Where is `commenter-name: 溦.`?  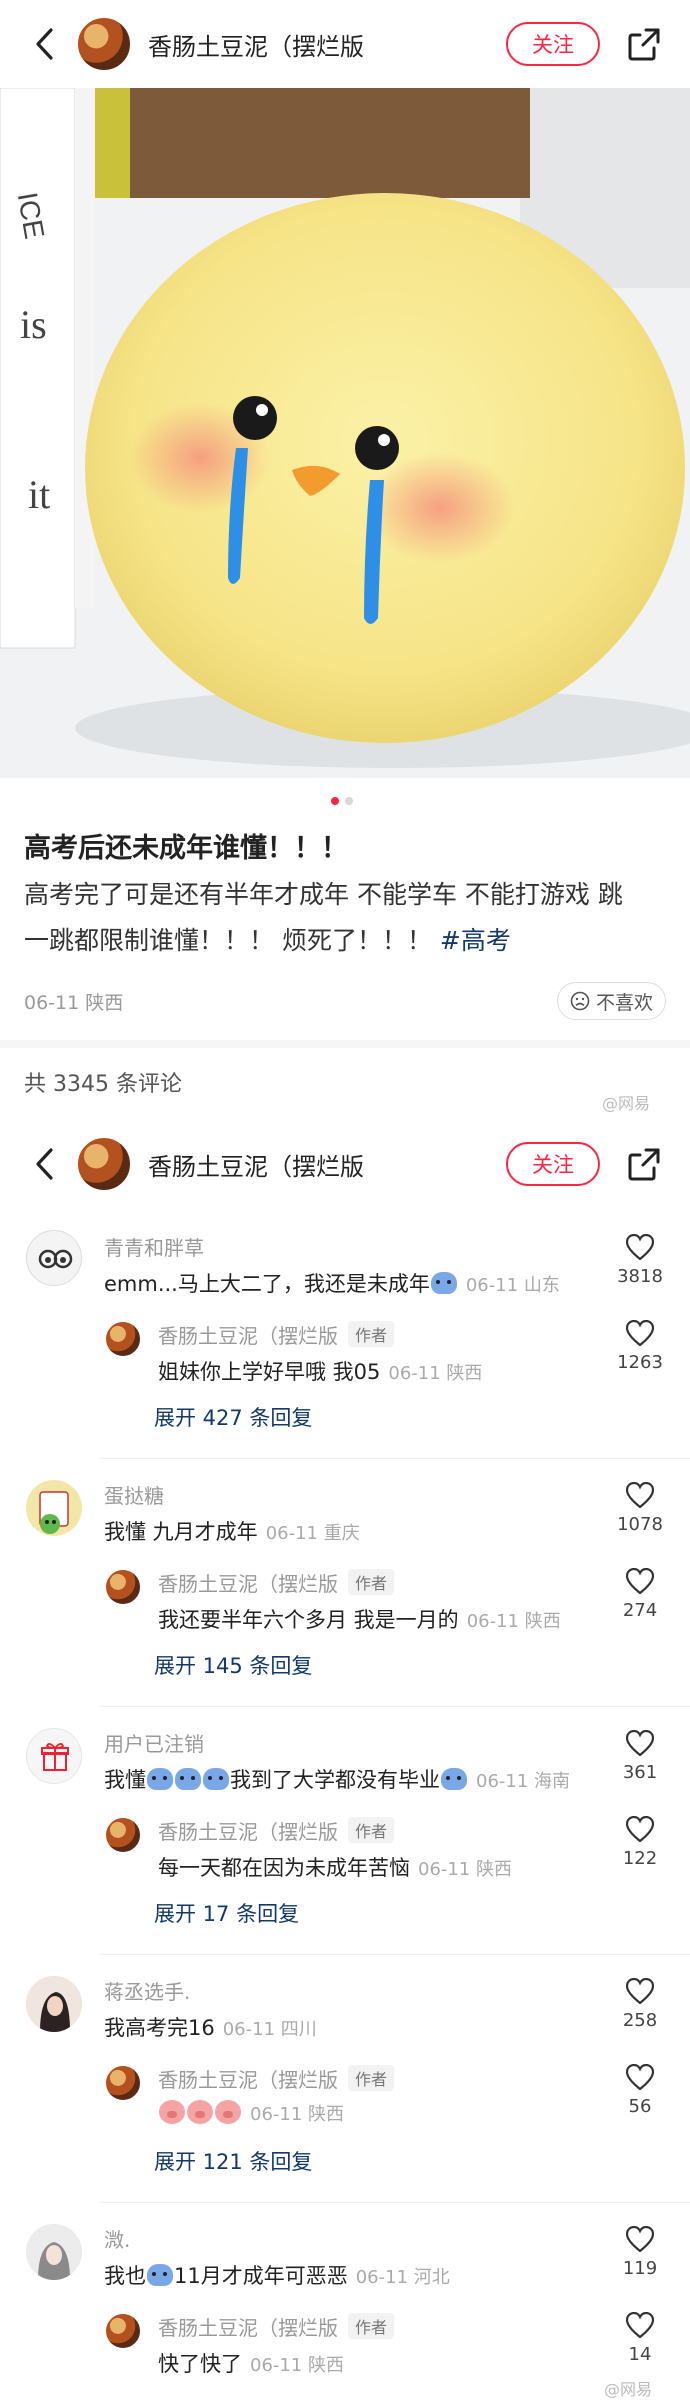
commenter-name: 溦. is located at coordinates (117, 2238).